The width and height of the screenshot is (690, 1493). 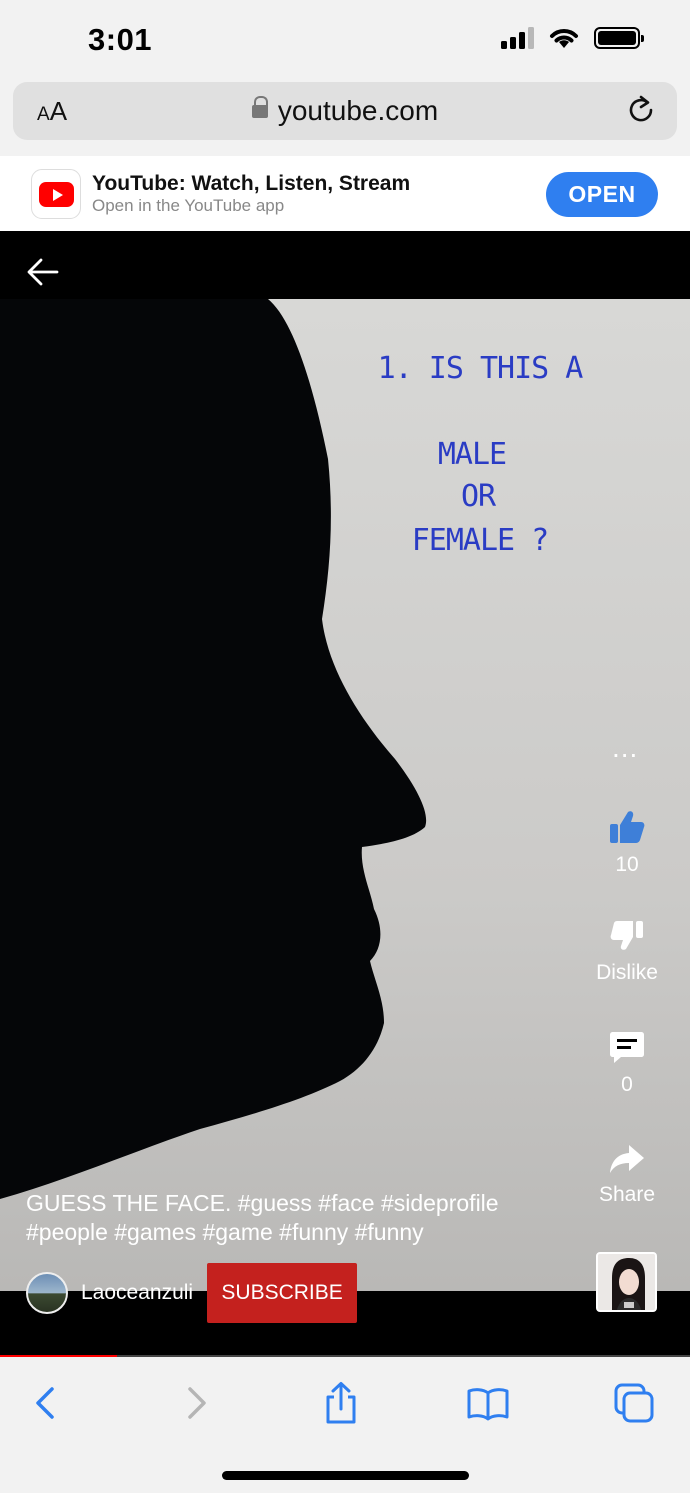 What do you see at coordinates (564, 38) in the screenshot?
I see `wifi-icon` at bounding box center [564, 38].